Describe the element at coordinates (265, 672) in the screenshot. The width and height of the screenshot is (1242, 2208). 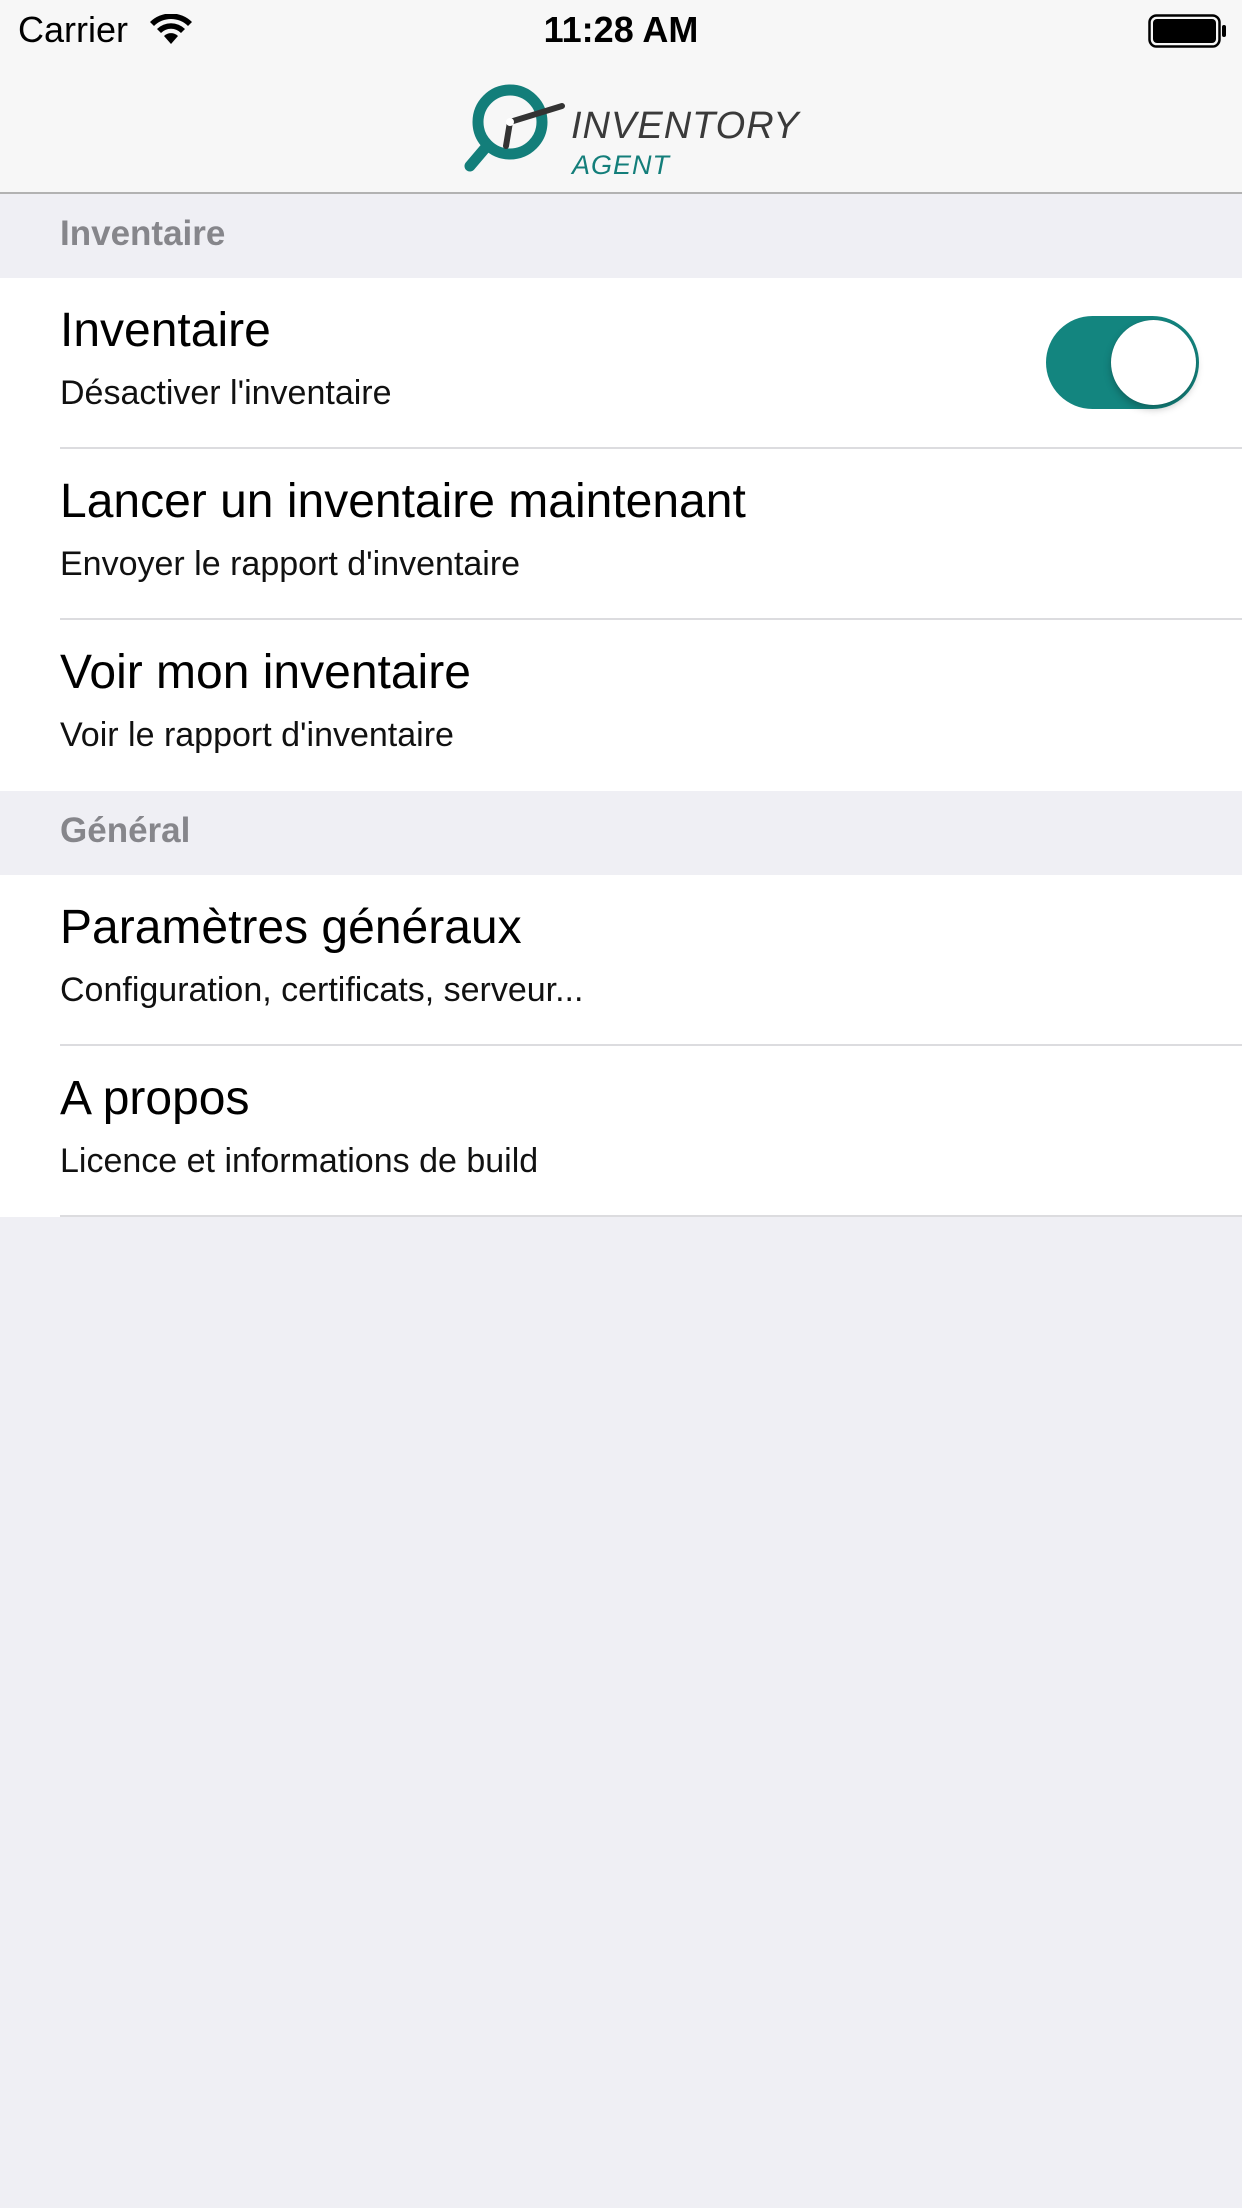
I see `cell-title: Voir mon inventaire` at that location.